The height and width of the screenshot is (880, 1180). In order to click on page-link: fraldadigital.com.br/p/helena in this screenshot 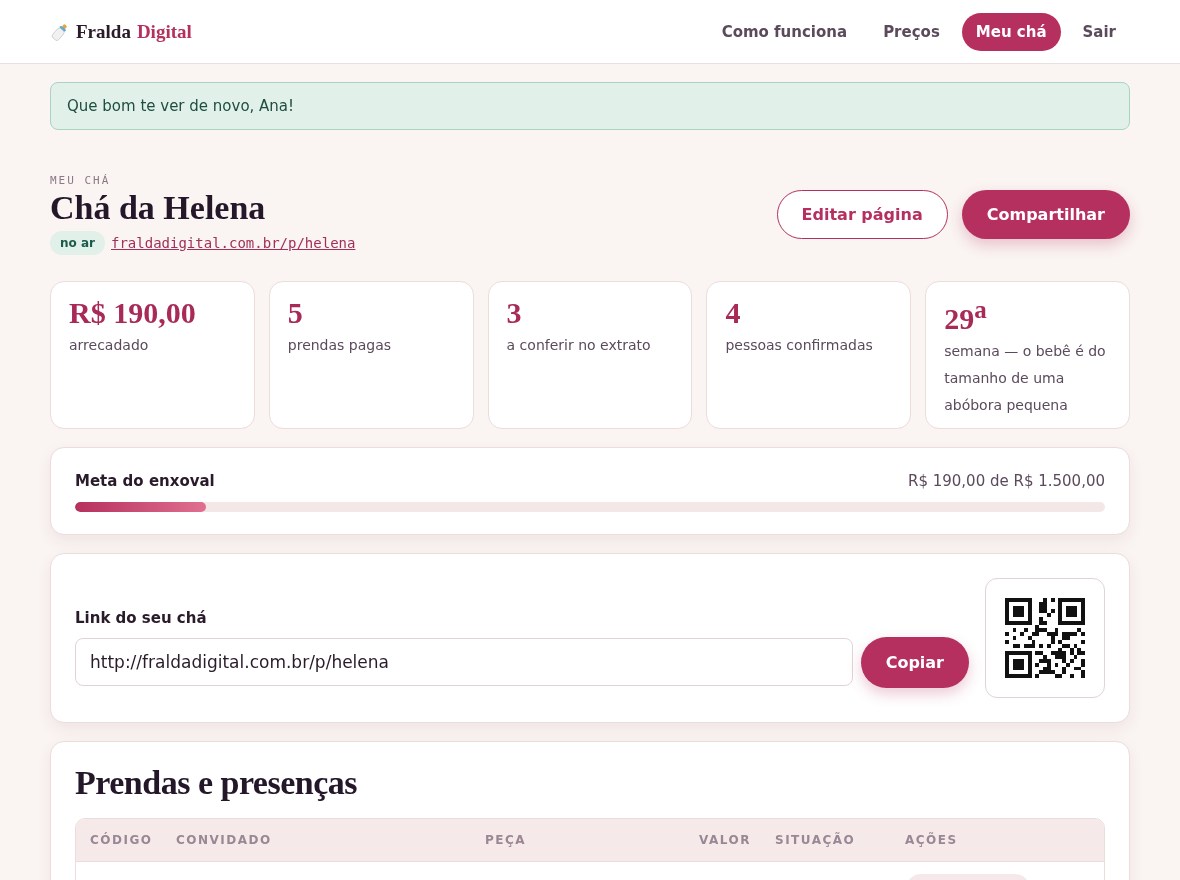, I will do `click(233, 243)`.